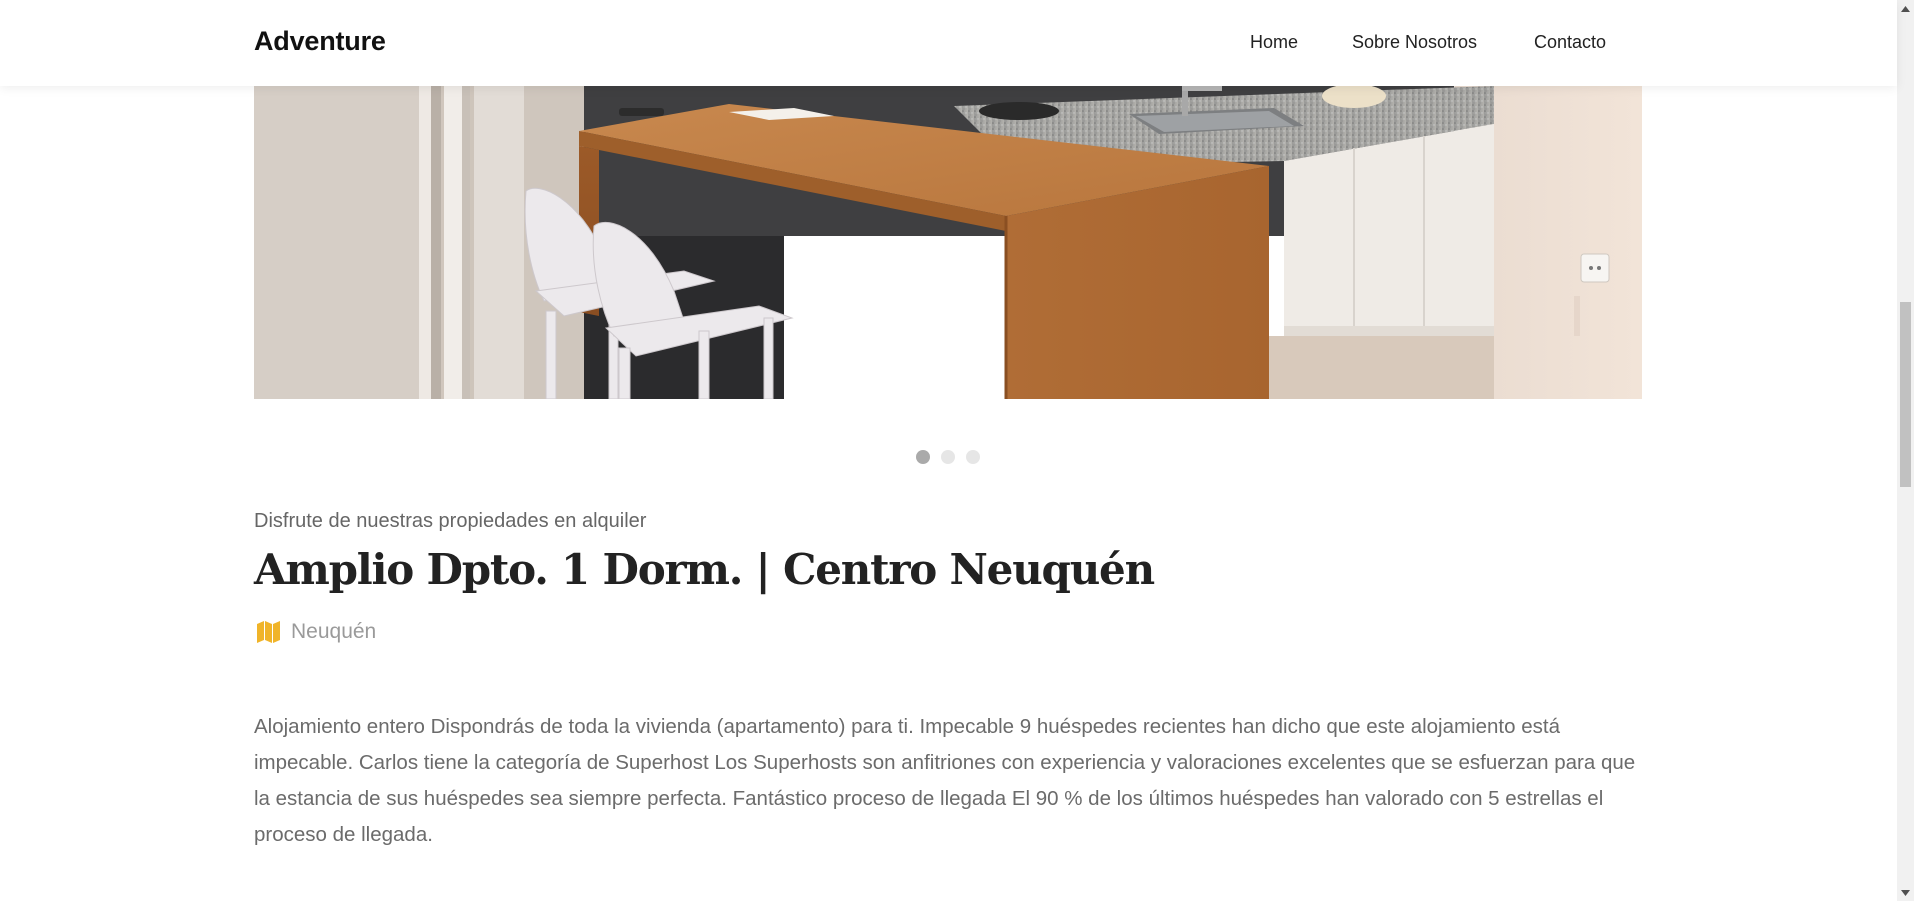 The width and height of the screenshot is (1914, 901). I want to click on map-icon, so click(268, 632).